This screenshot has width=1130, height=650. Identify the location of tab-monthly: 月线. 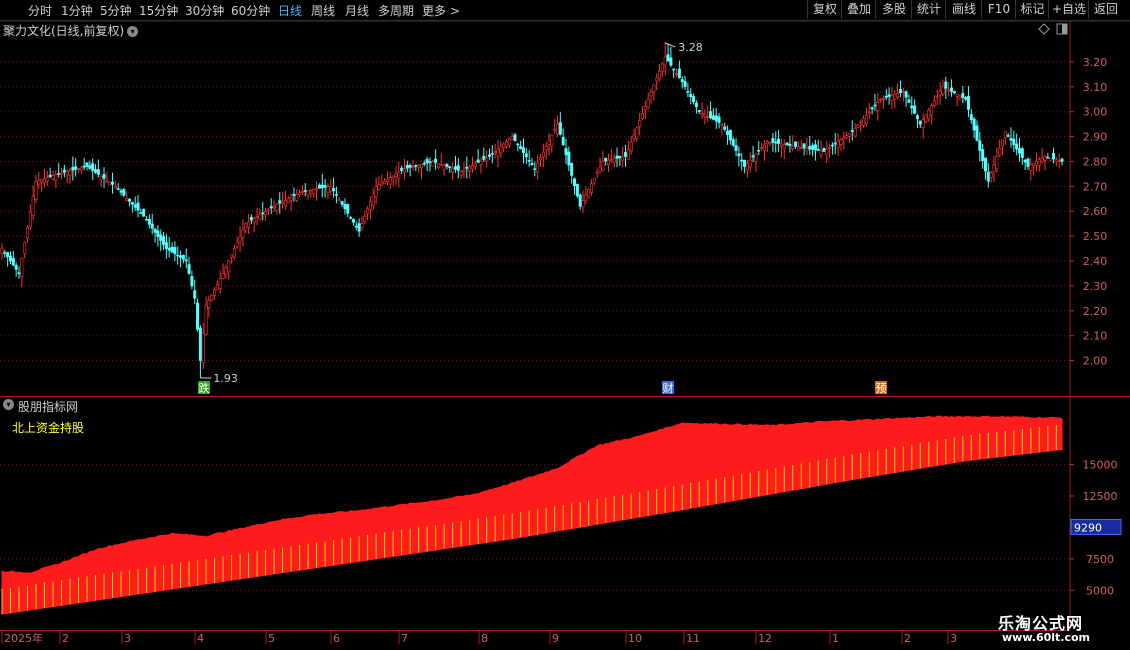
(357, 10).